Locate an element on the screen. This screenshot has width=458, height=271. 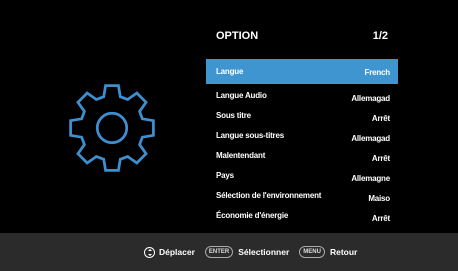
key-legend: Déplacer ENTER Sélectionner MENU Retour is located at coordinates (250, 252).